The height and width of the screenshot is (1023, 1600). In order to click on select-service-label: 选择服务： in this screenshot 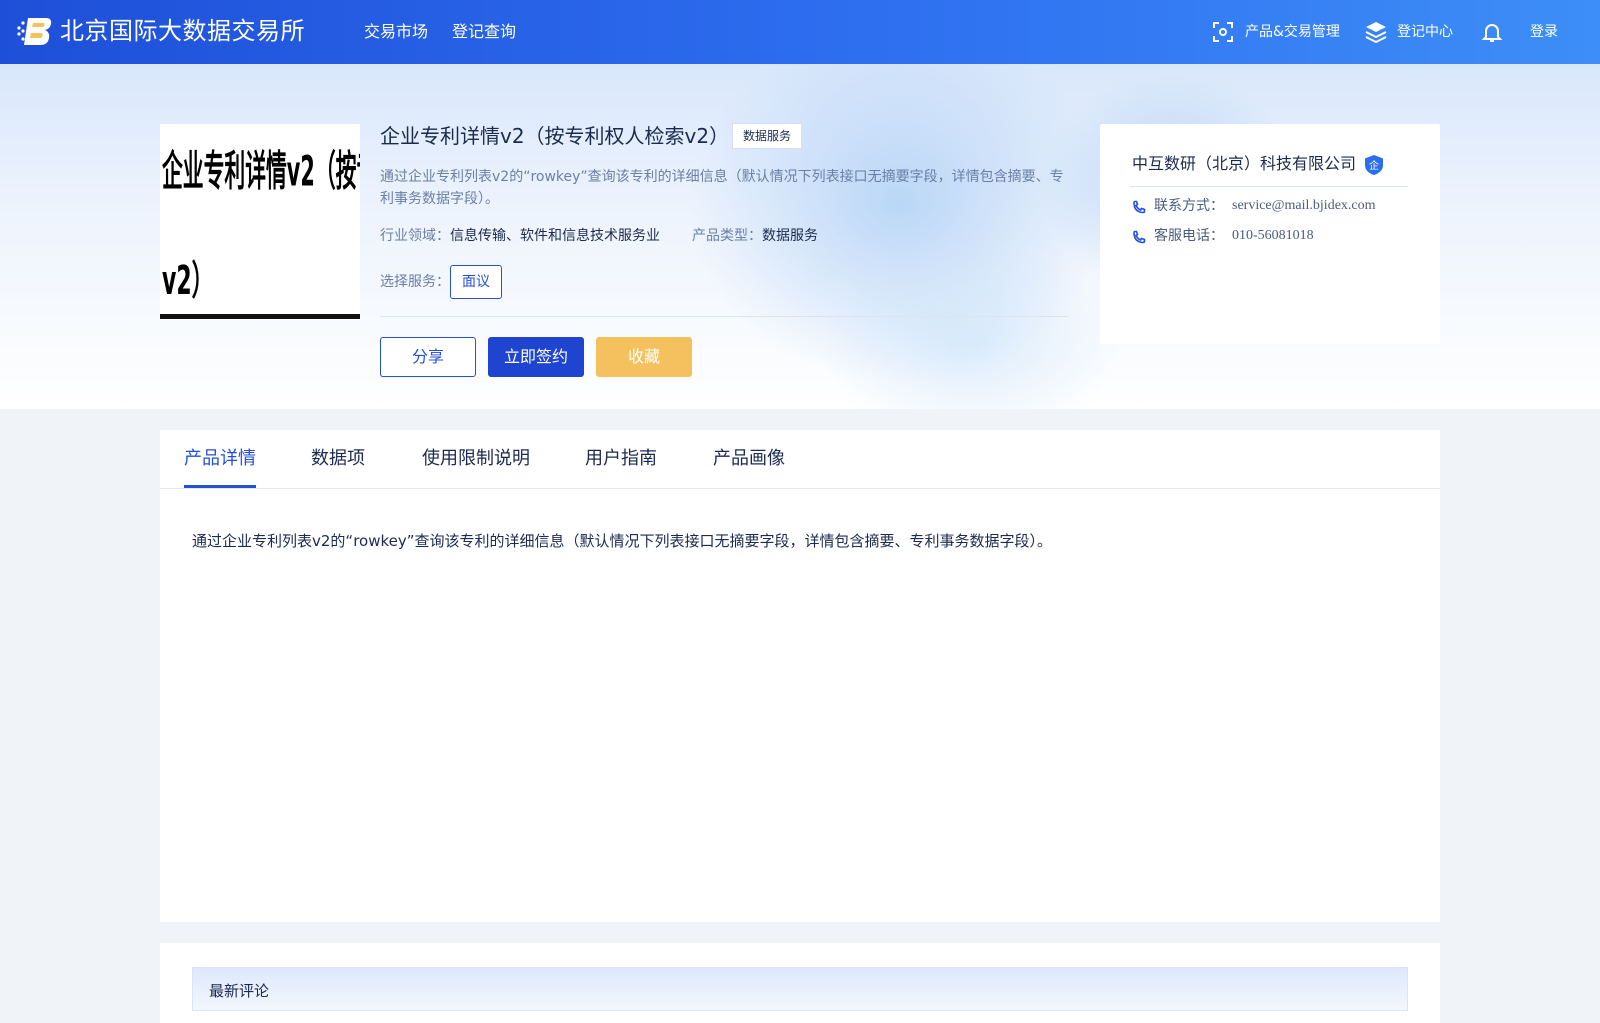, I will do `click(415, 282)`.